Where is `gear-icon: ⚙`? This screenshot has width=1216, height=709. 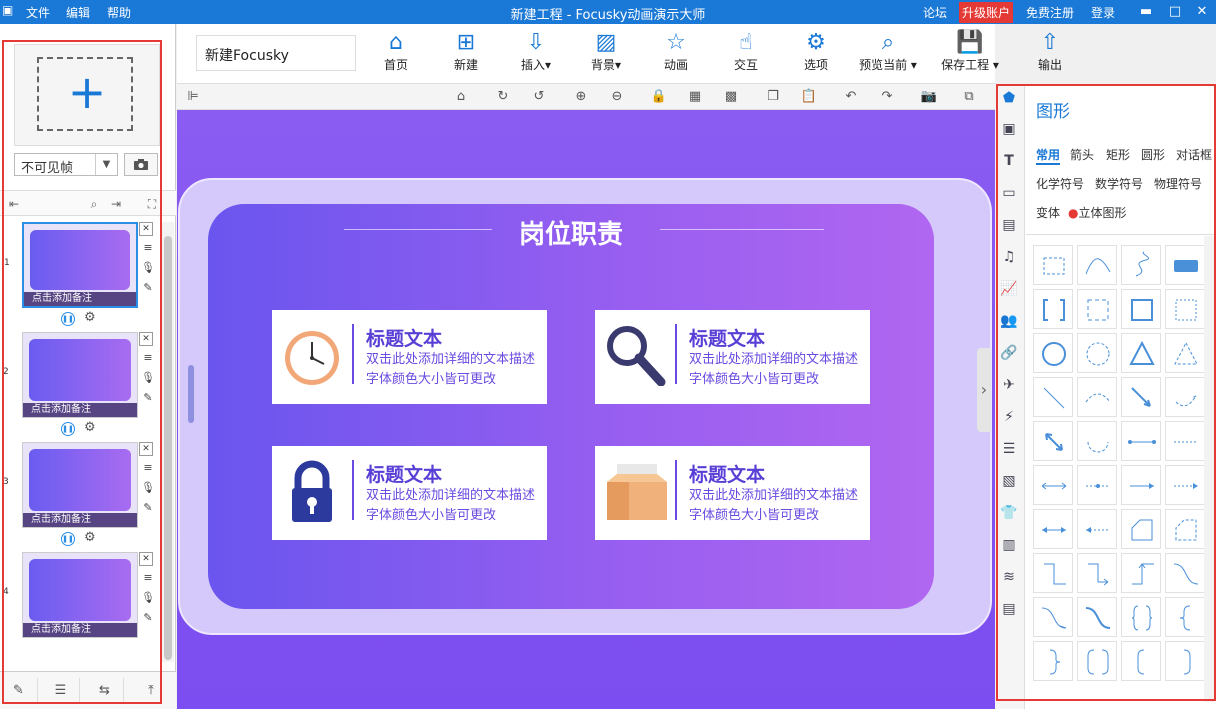
gear-icon: ⚙ is located at coordinates (90, 317).